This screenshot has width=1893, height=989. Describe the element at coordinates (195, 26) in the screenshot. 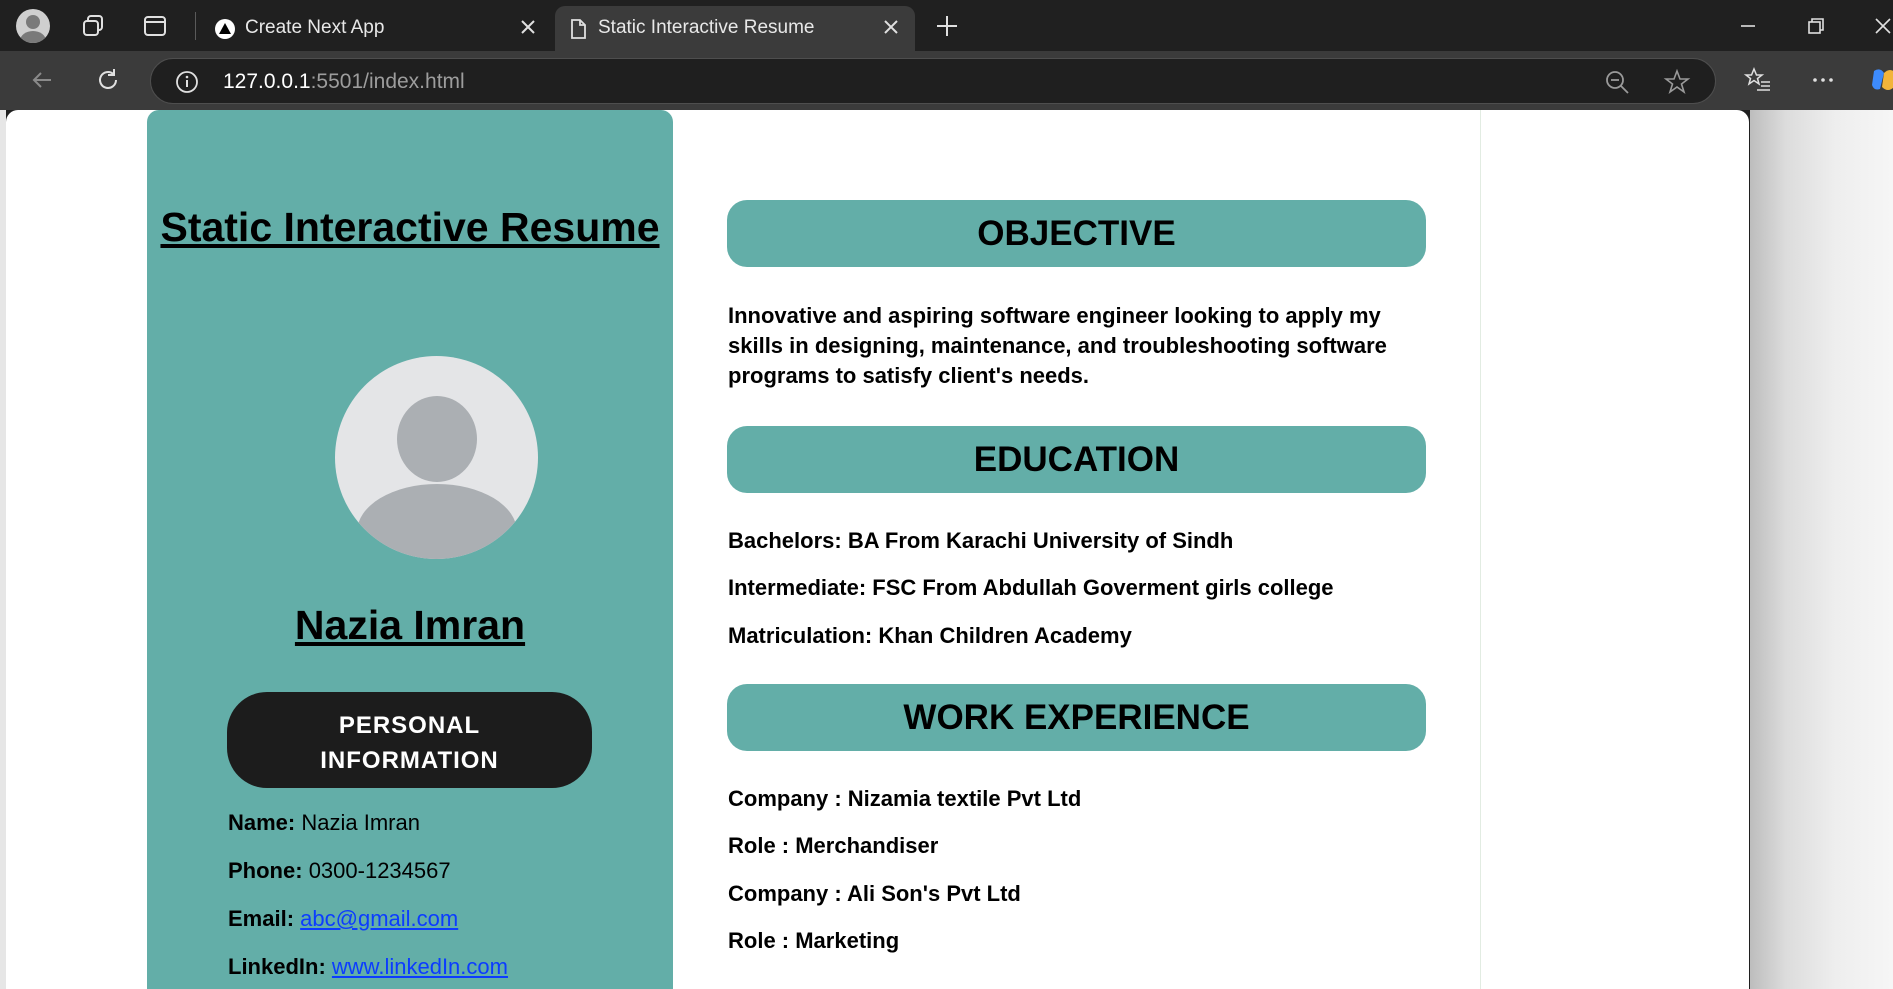

I see `tab-separator` at that location.